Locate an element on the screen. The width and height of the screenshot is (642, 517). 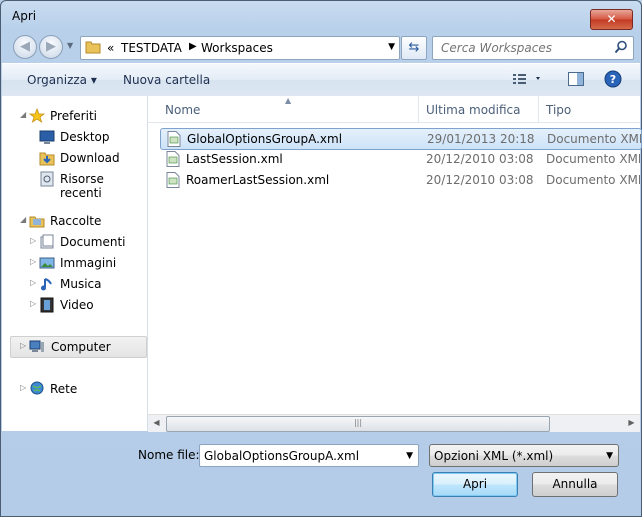
sort-ascending-icon: ▲ is located at coordinates (288, 100).